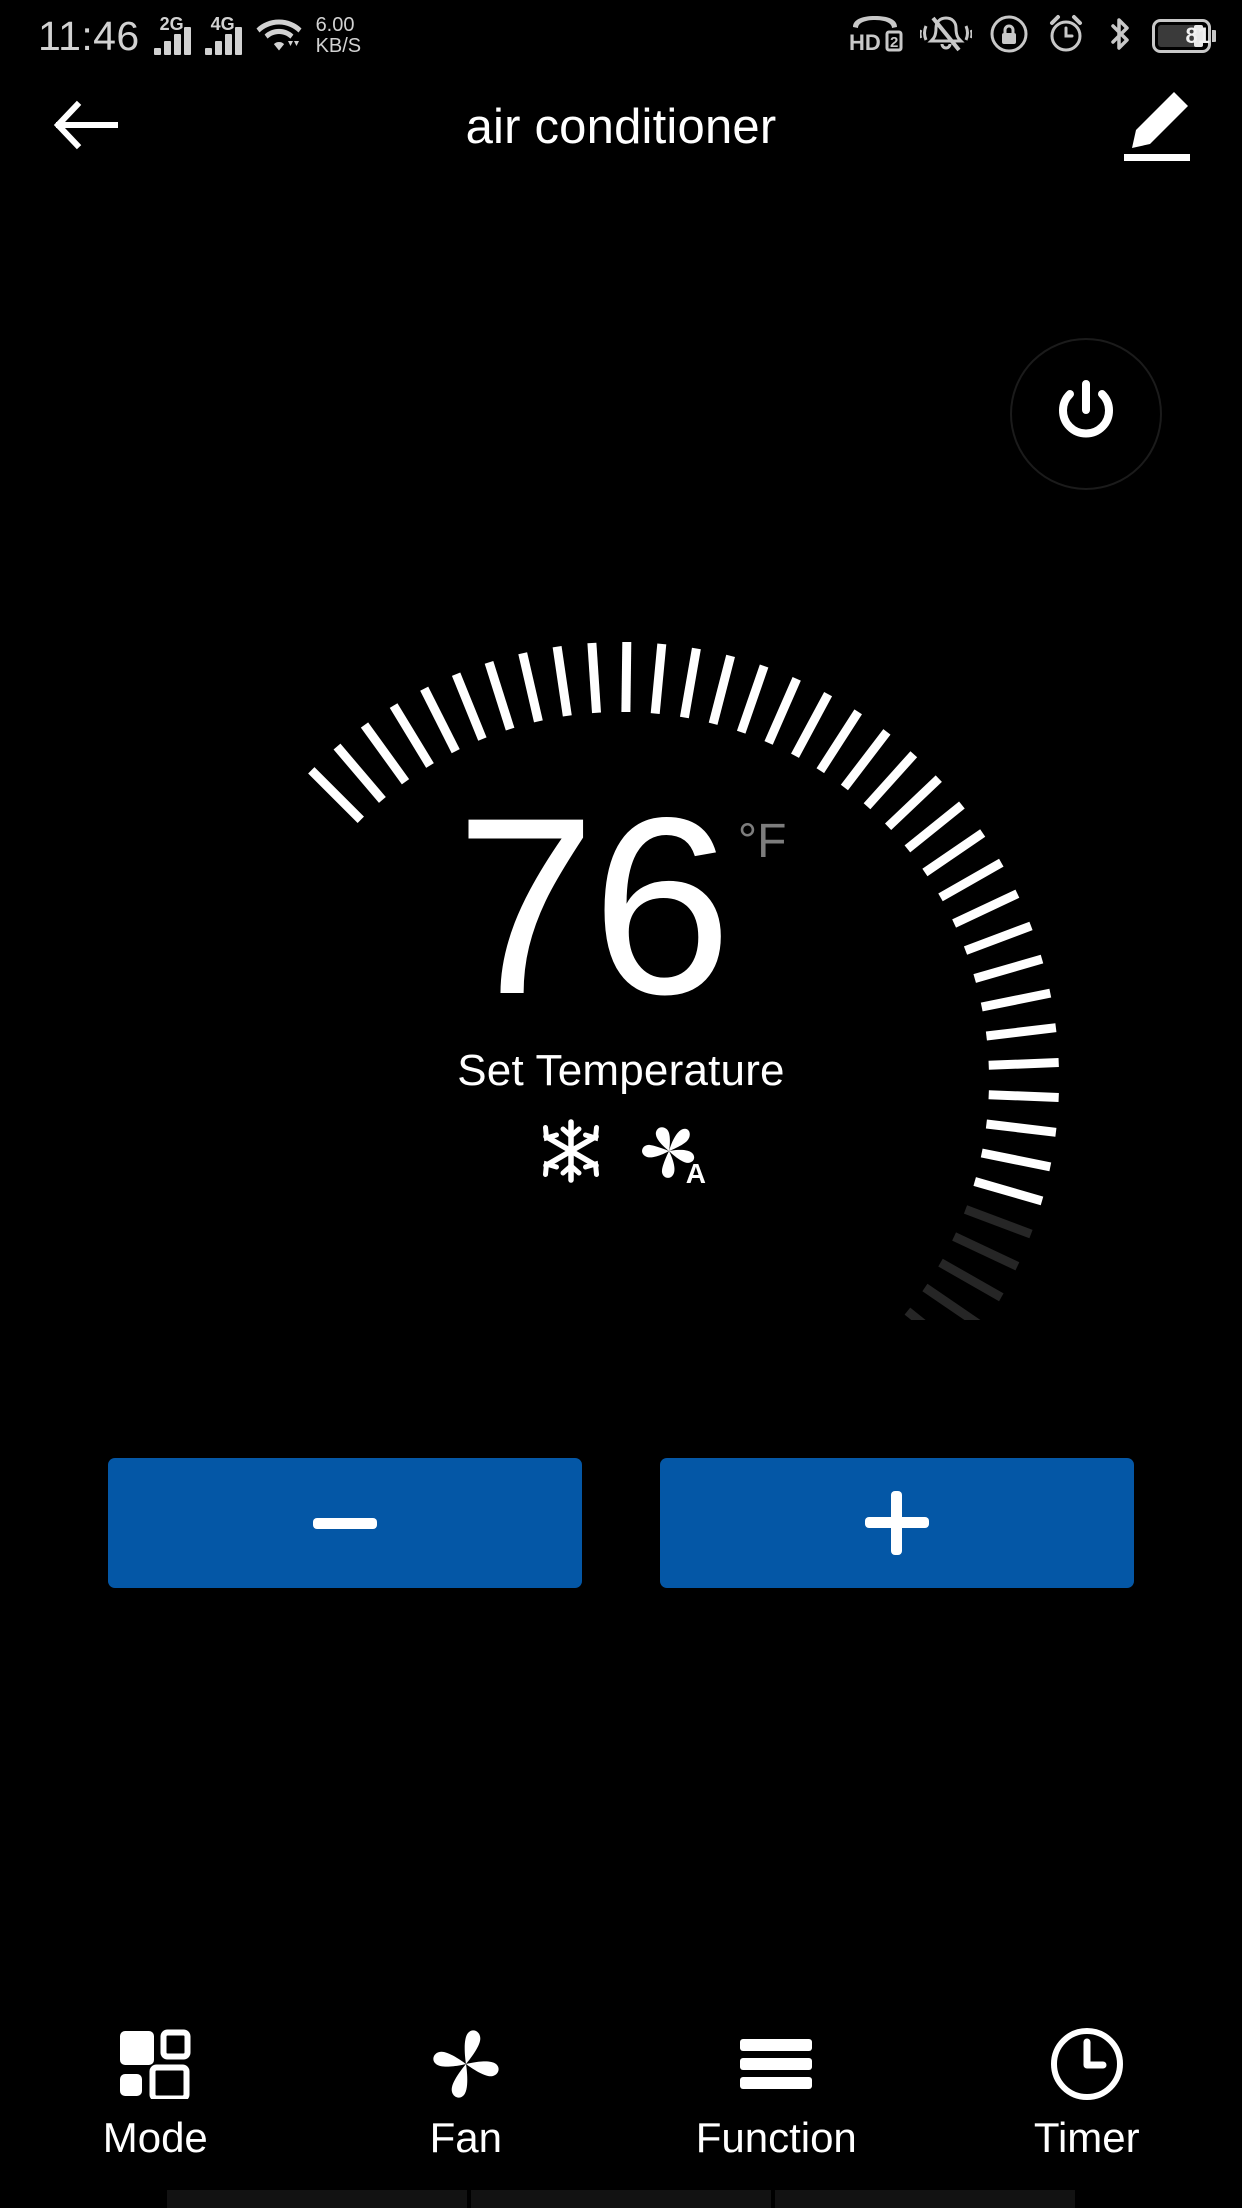  Describe the element at coordinates (670, 1152) in the screenshot. I see `fan-auto-icon: A` at that location.